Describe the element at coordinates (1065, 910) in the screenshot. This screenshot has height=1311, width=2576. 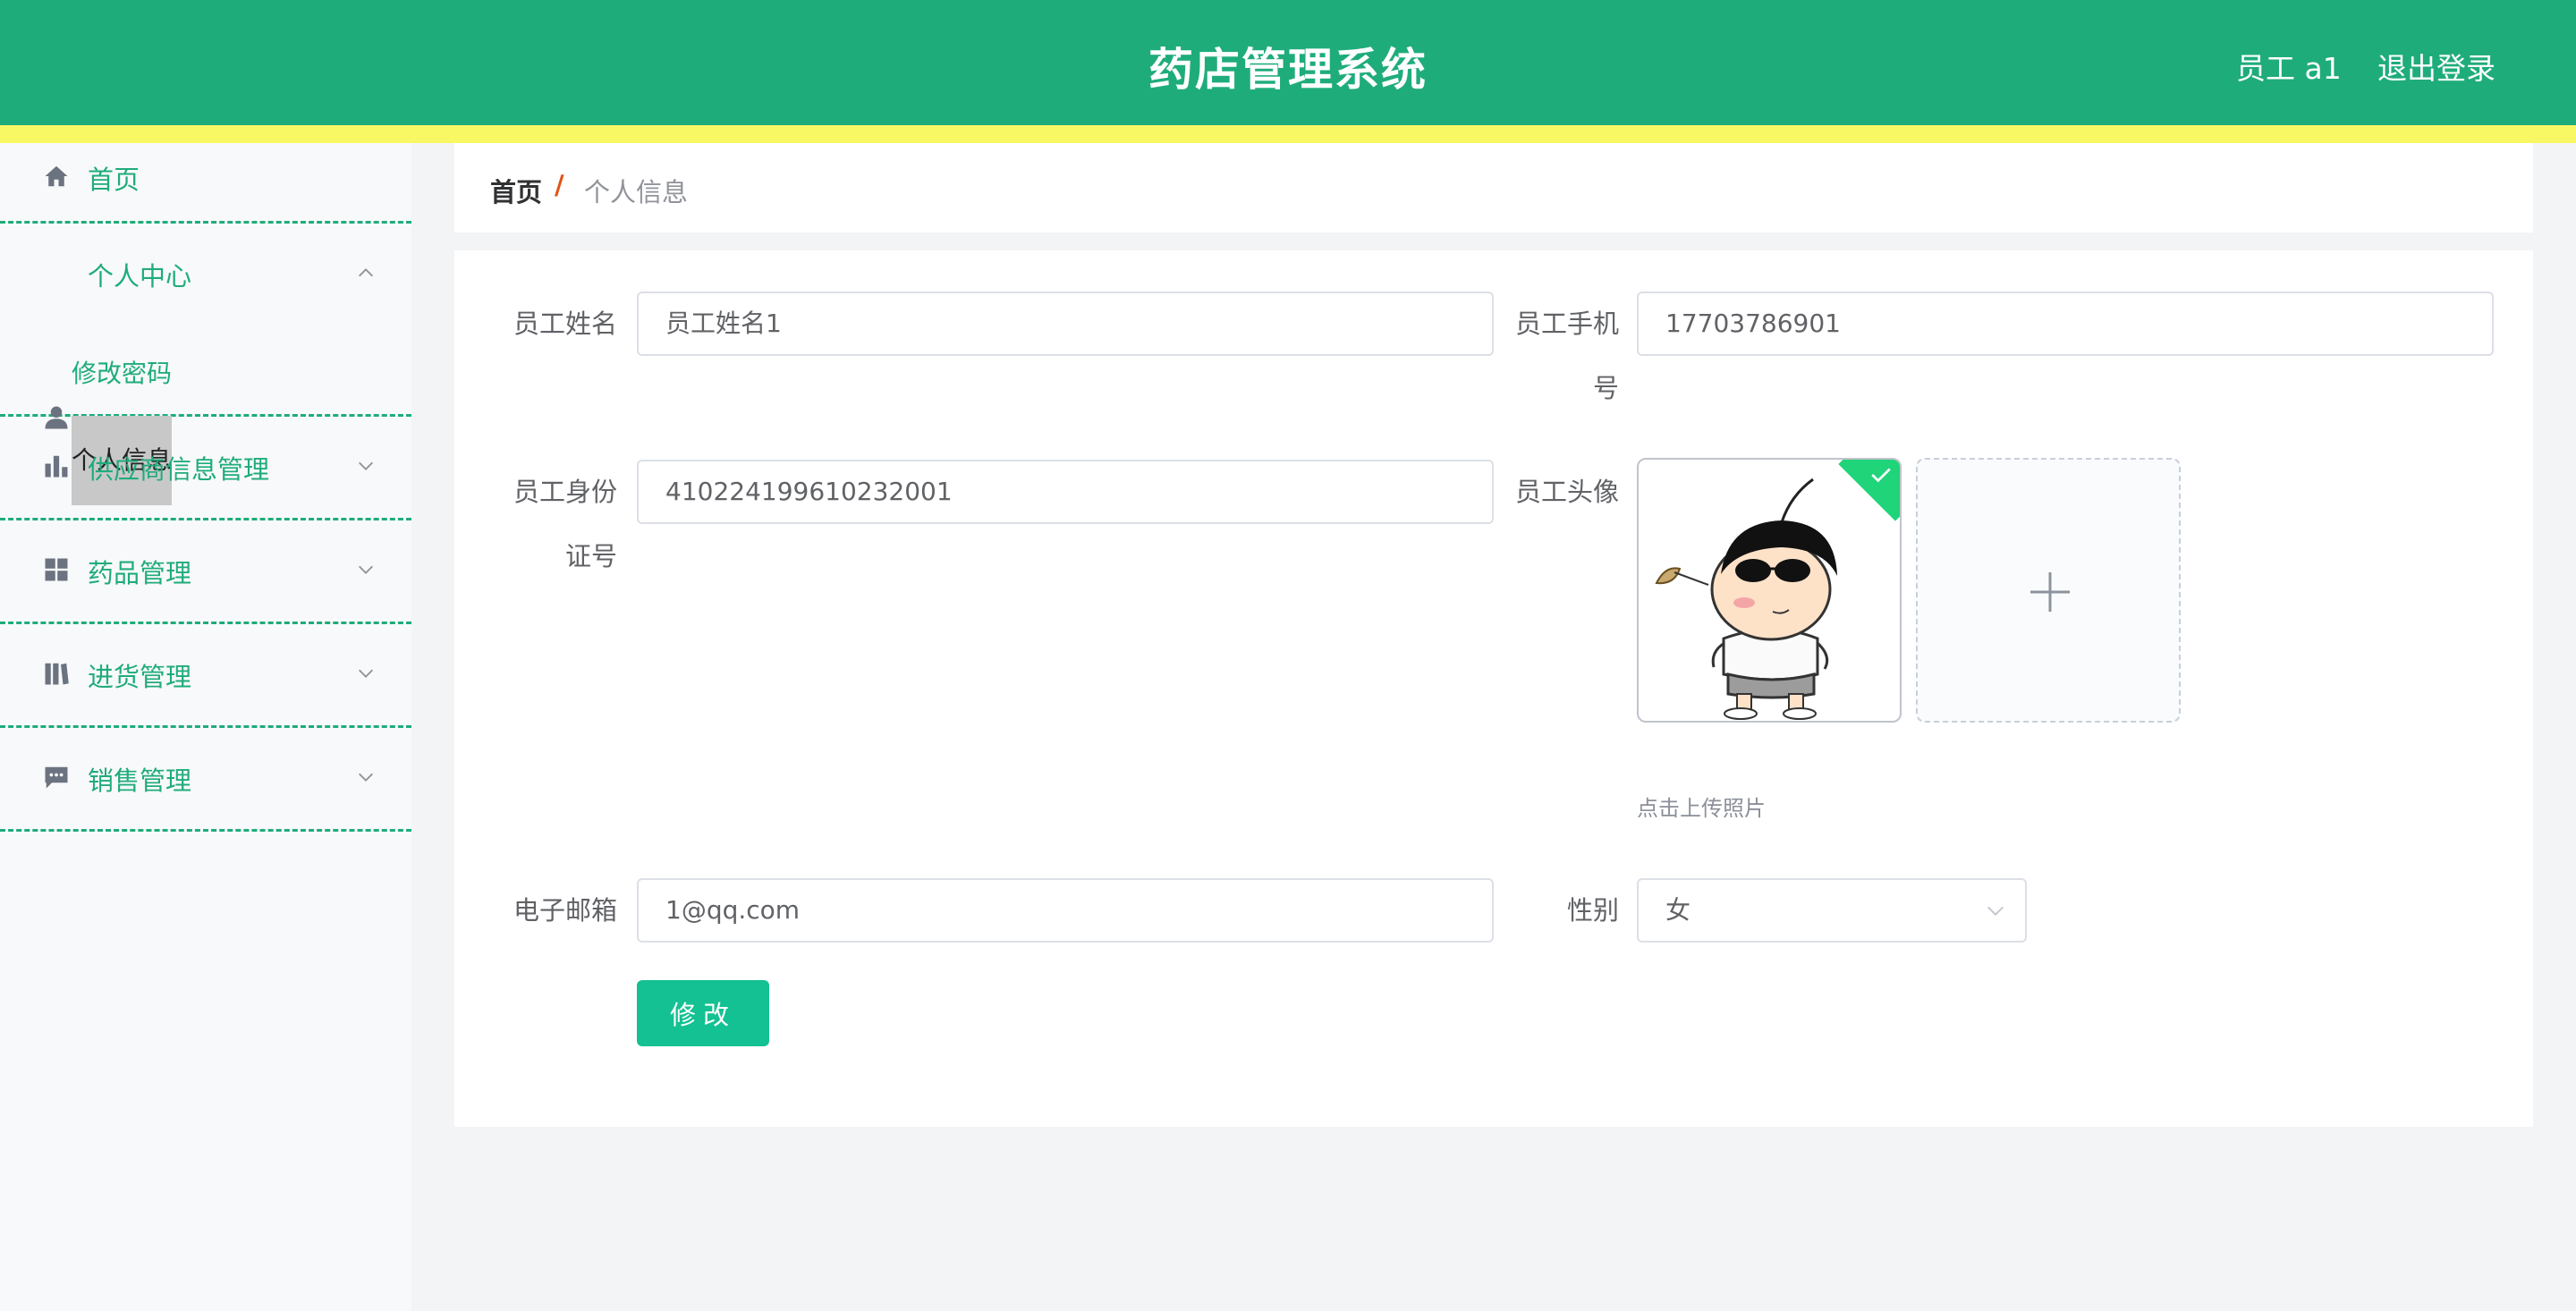
I see `email-input: 1@qq.com` at that location.